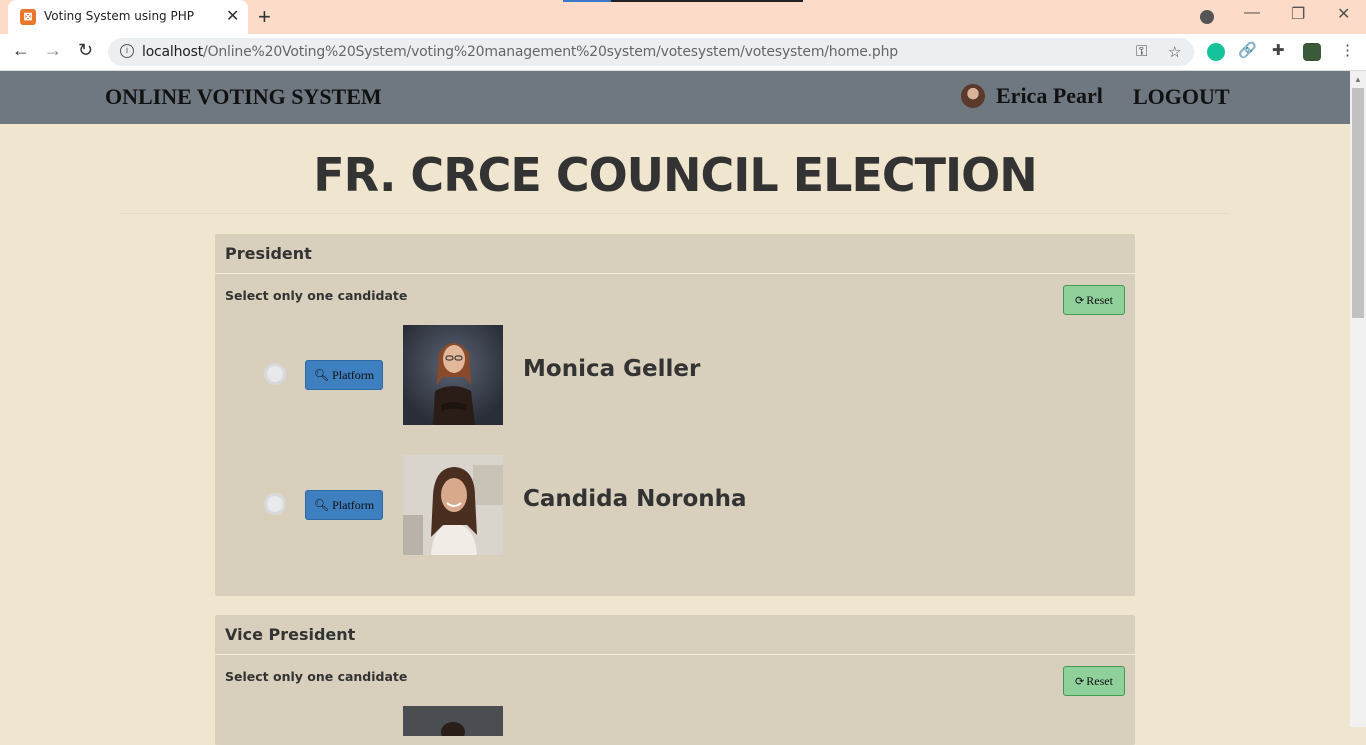 Image resolution: width=1366 pixels, height=745 pixels. I want to click on logout-link: LOGOUT, so click(1181, 97).